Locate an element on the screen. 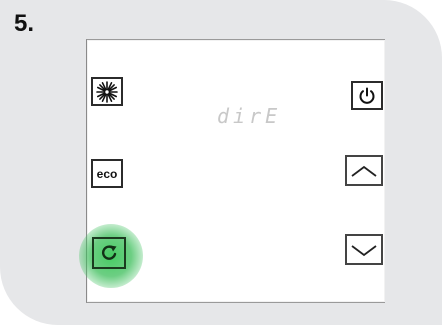 Image resolution: width=442 pixels, height=325 pixels. refresh-button is located at coordinates (109, 253).